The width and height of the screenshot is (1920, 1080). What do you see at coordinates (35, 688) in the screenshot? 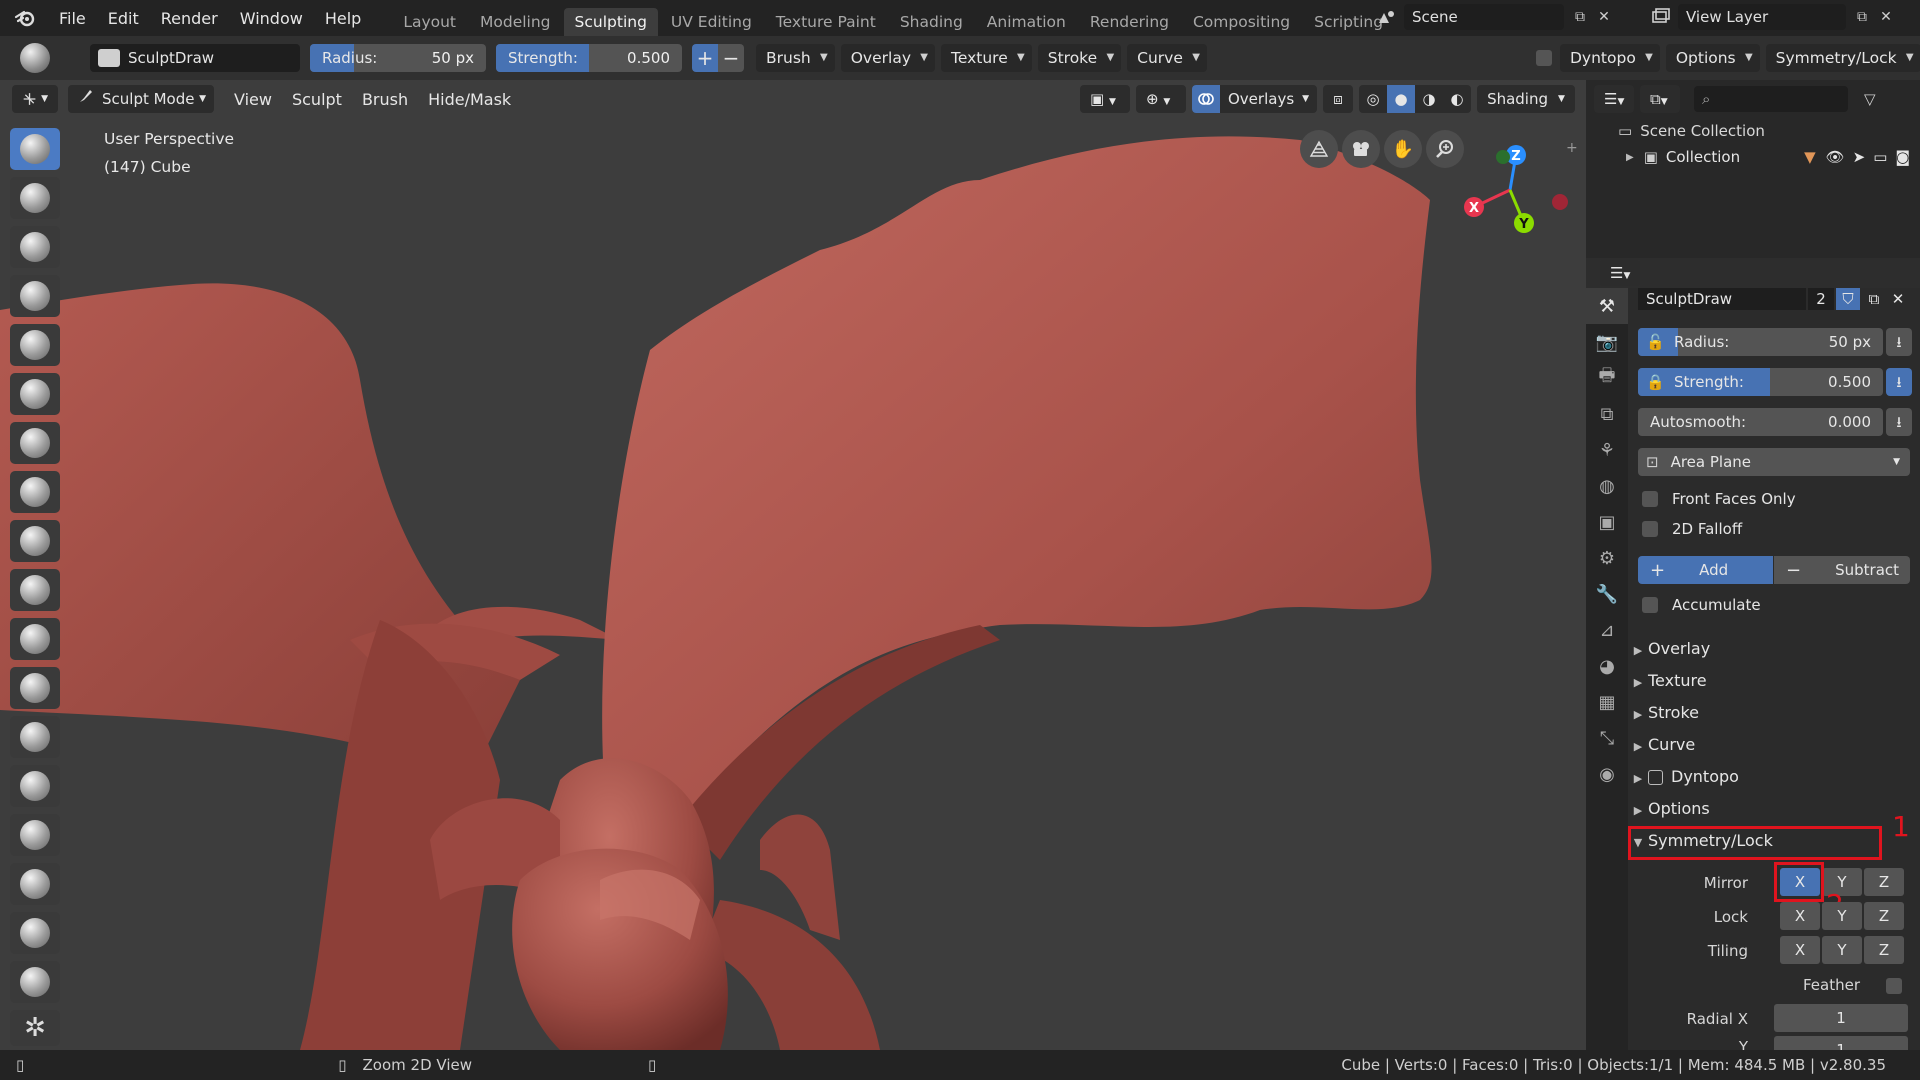
I see `tool-pinch` at bounding box center [35, 688].